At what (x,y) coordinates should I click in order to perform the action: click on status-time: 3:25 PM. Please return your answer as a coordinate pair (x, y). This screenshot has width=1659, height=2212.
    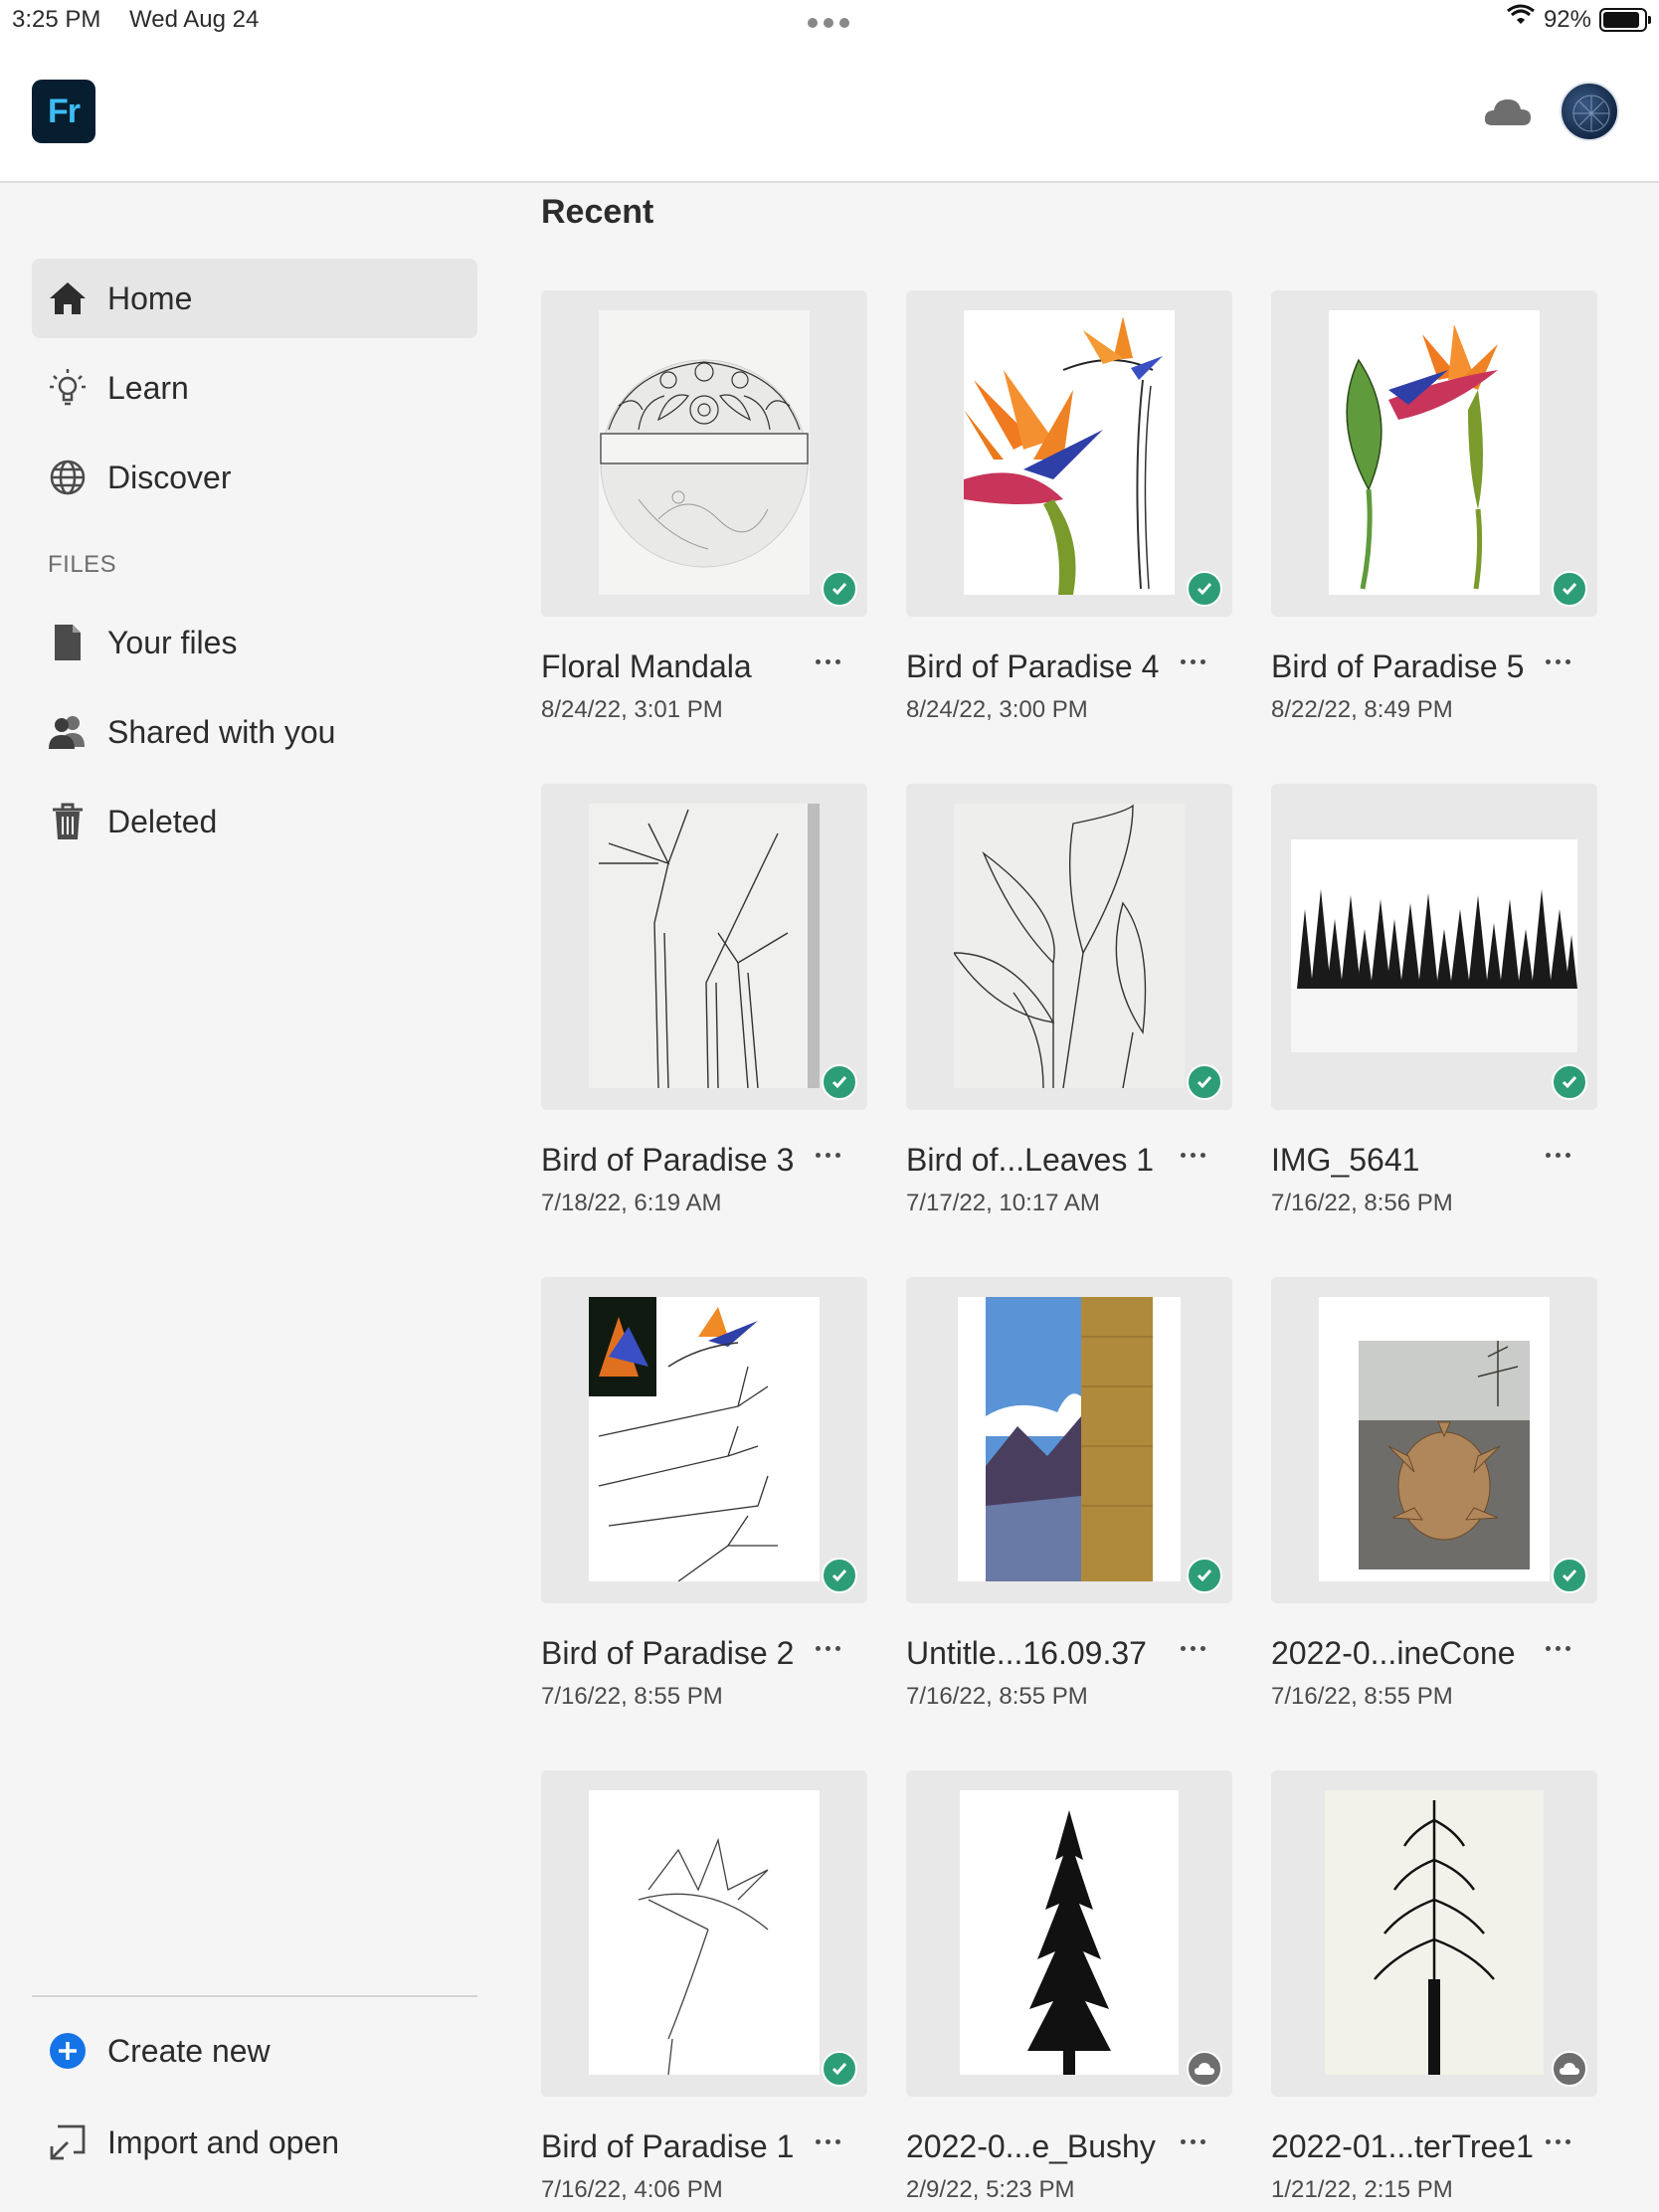
    Looking at the image, I should click on (56, 19).